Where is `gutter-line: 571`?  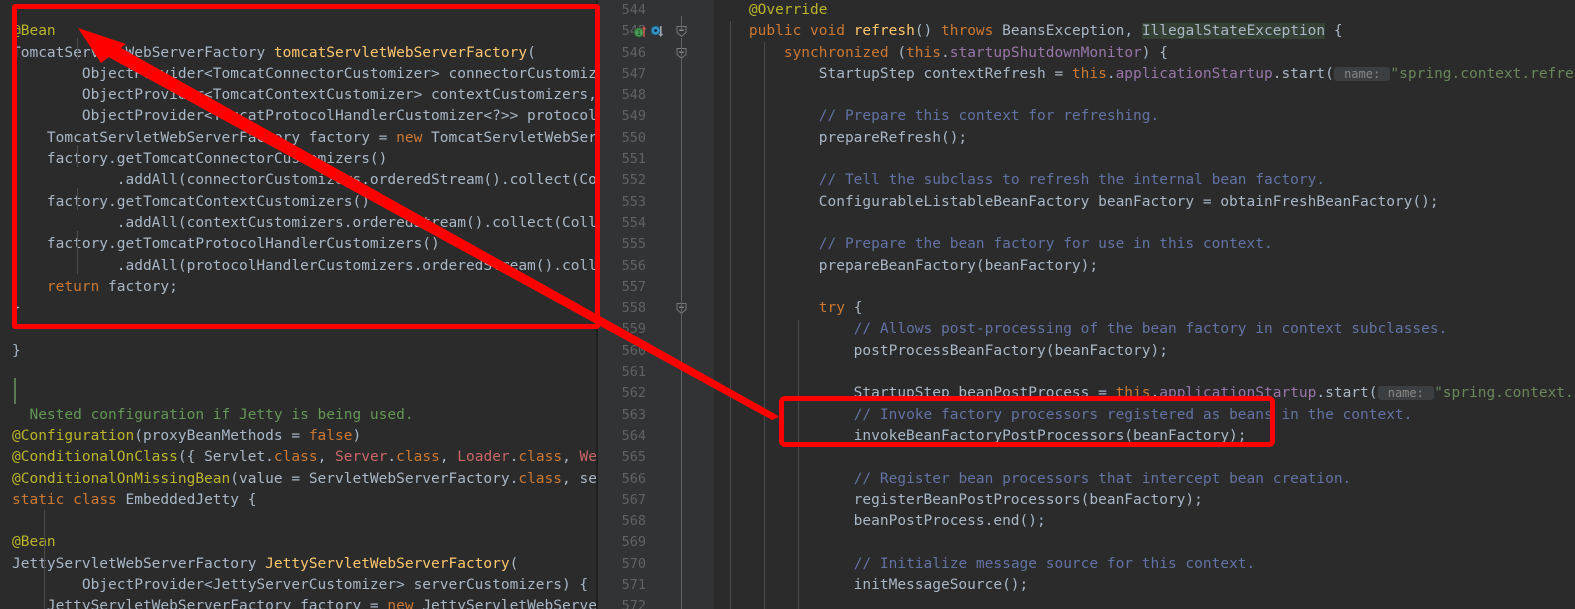
gutter-line: 571 is located at coordinates (656, 585).